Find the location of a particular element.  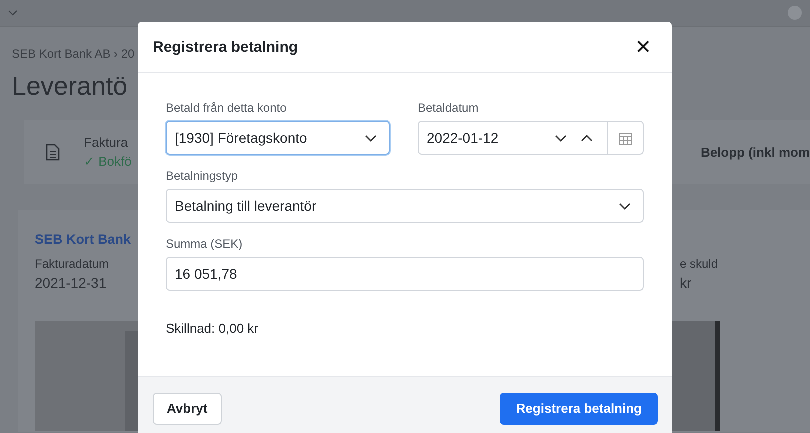

invoice-label: Faktura is located at coordinates (107, 142).